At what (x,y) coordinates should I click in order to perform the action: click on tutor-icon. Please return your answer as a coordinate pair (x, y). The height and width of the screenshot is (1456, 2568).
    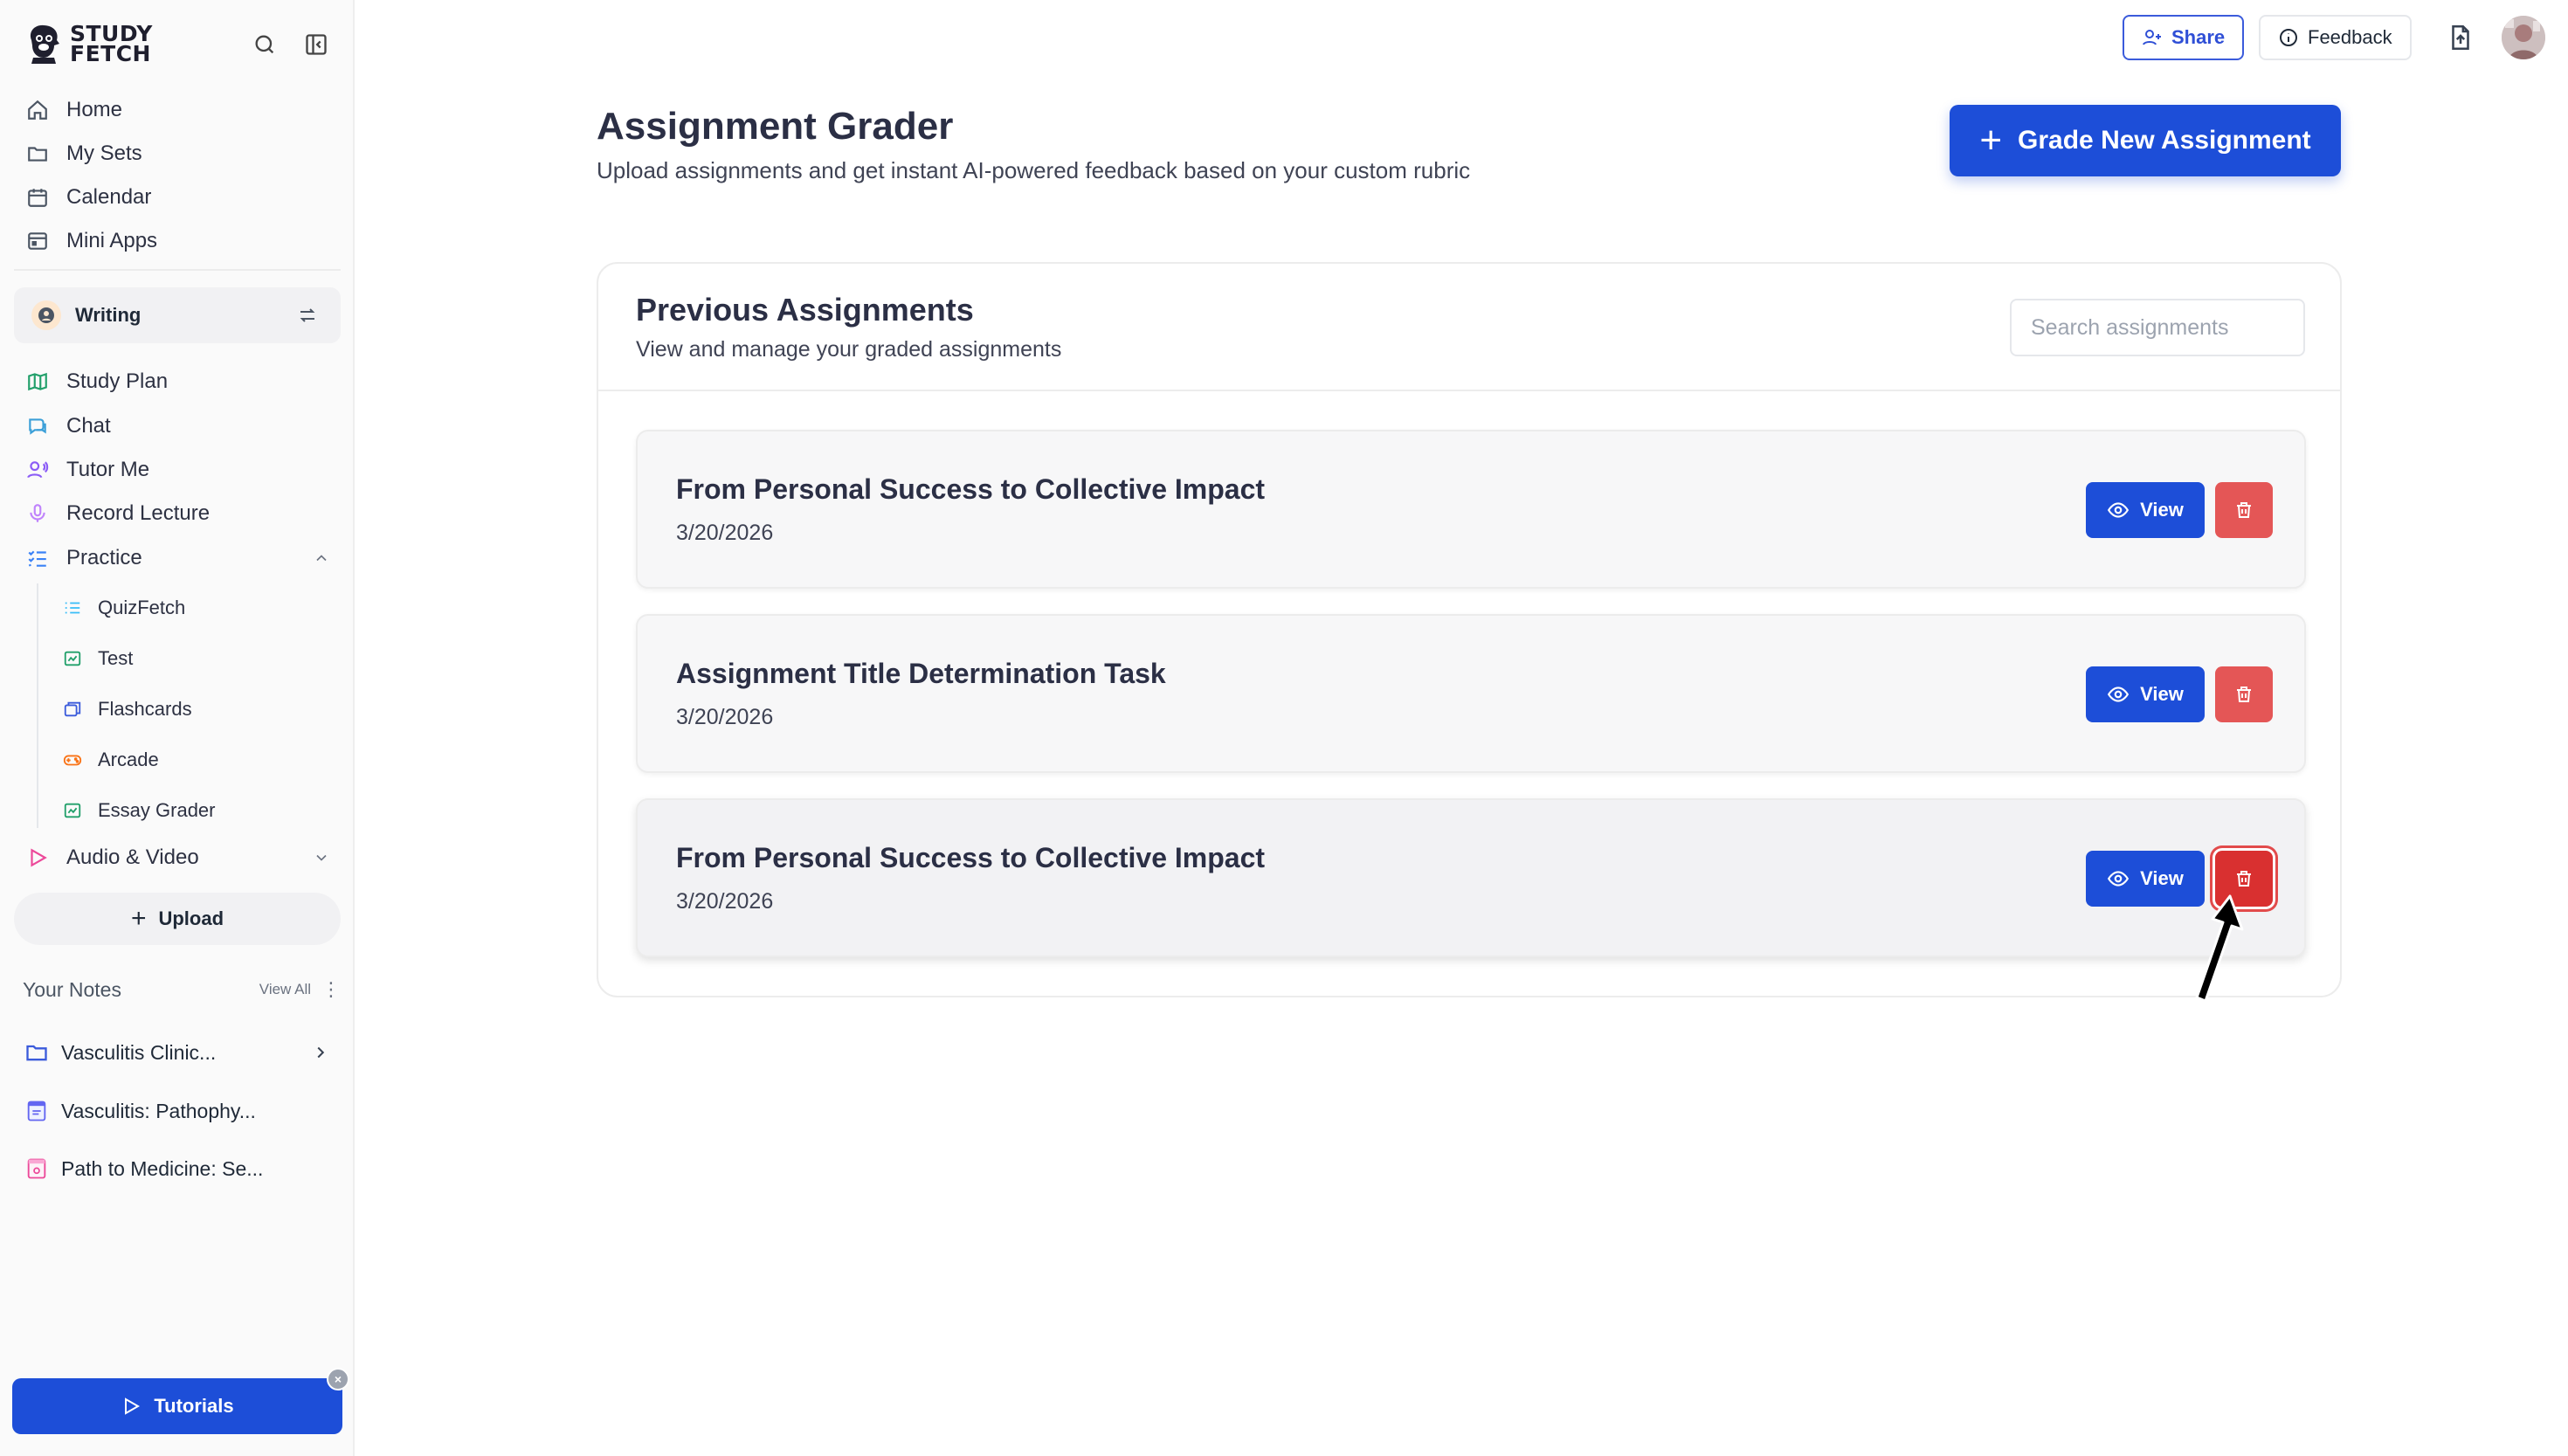
    Looking at the image, I should click on (37, 470).